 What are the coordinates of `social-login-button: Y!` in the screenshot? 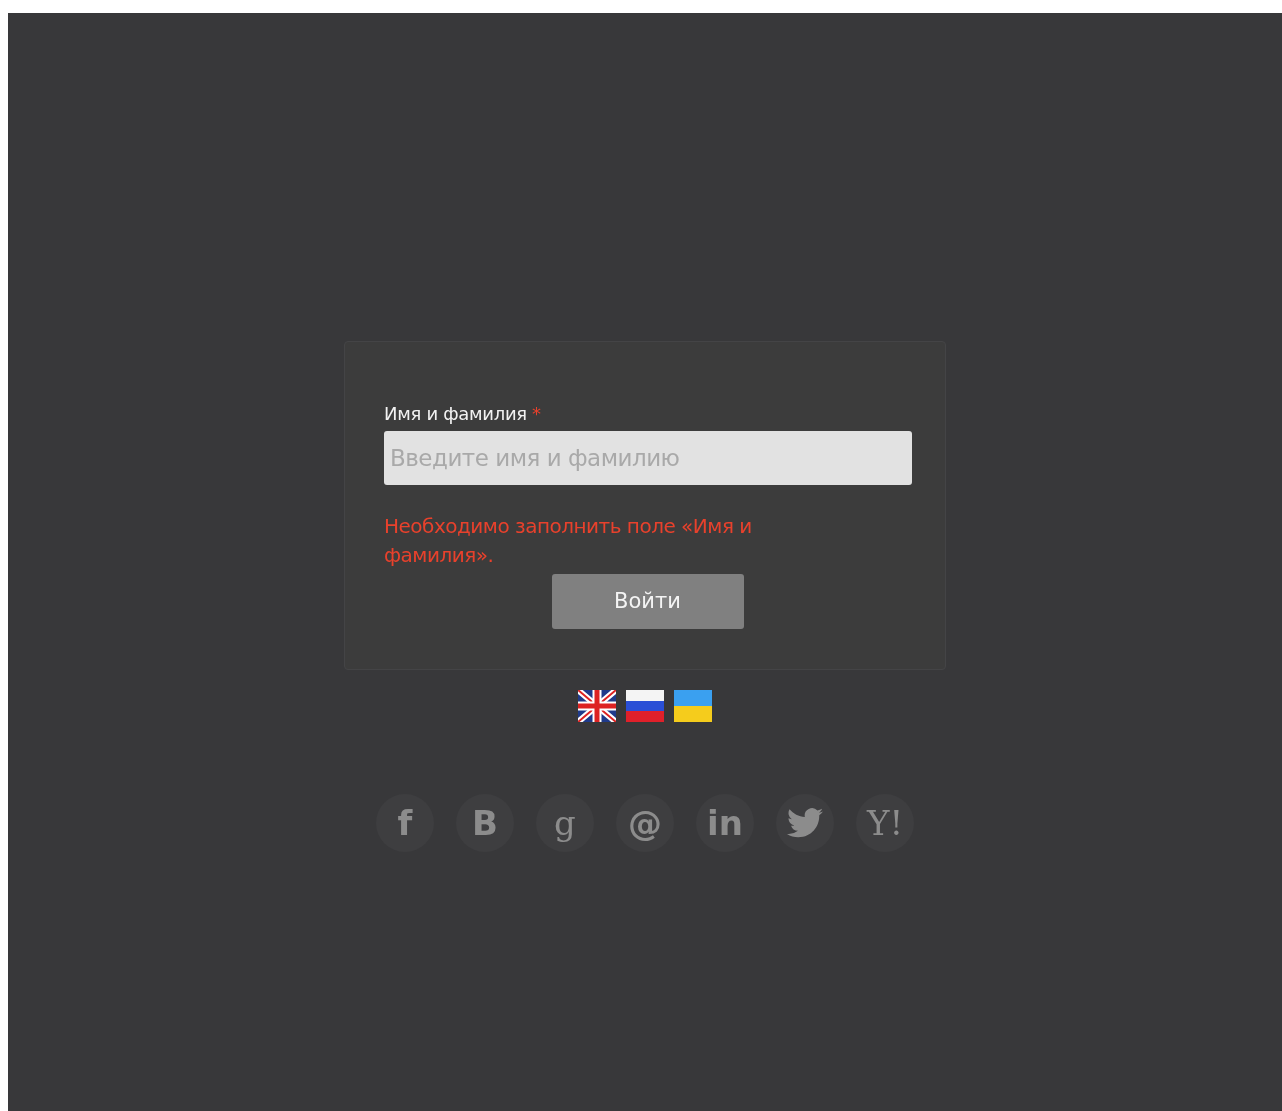 It's located at (885, 823).